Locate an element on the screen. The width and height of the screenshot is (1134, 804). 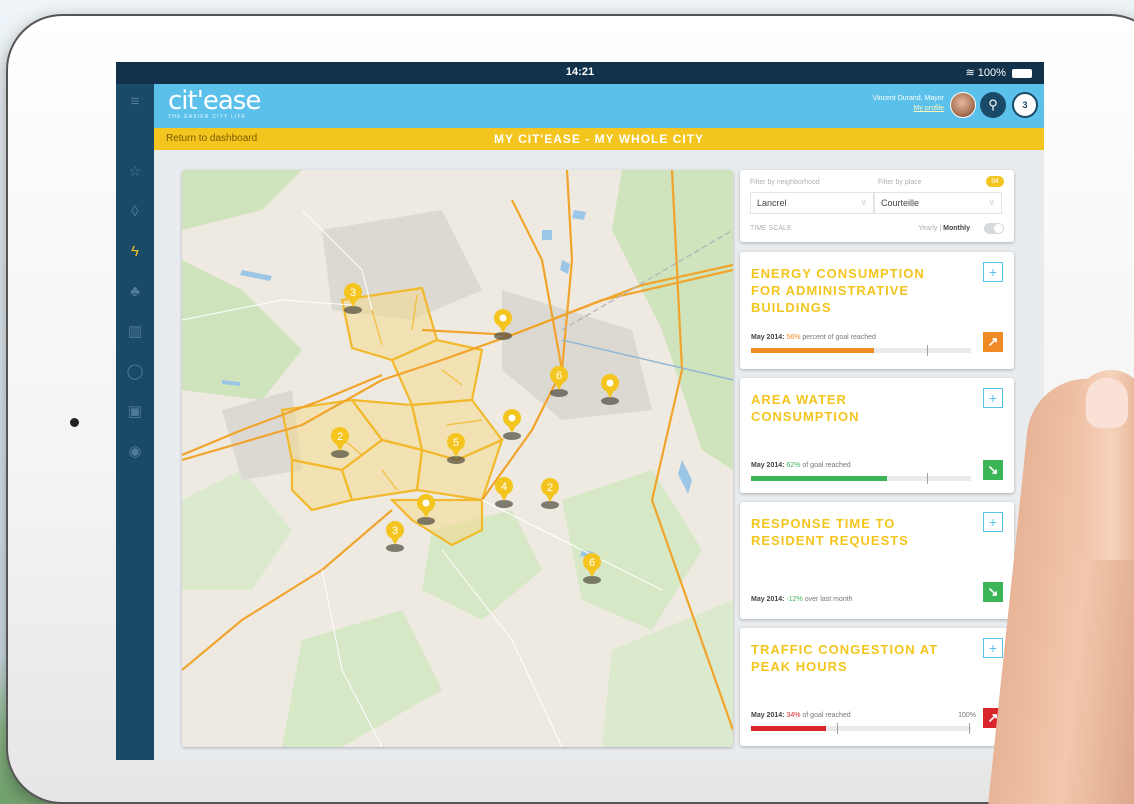
wifi-icon: ≋ is located at coordinates (970, 73).